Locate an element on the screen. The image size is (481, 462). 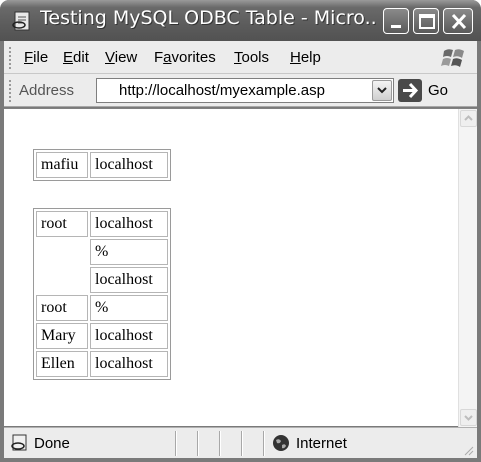
menu-help-label: elp is located at coordinates (310, 57).